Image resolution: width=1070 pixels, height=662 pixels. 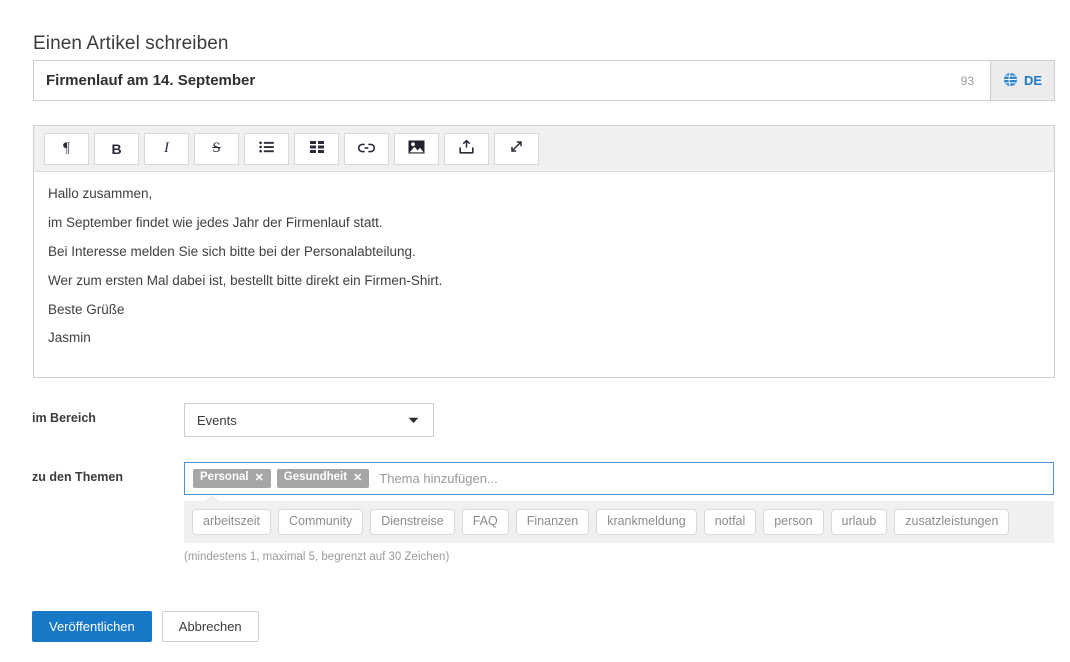 I want to click on link-icon, so click(x=366, y=149).